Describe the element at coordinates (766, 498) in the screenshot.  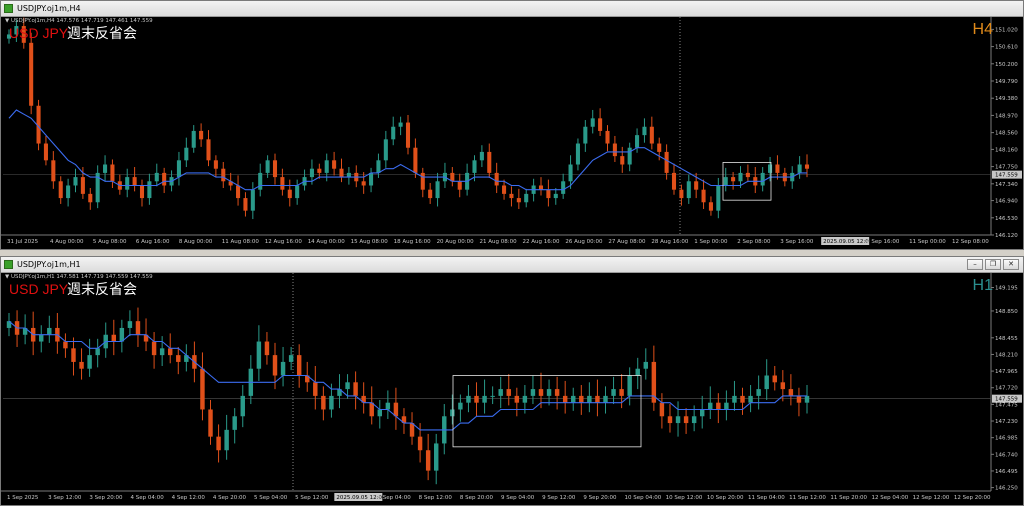
I see `time-label: 11 Sep 04:00` at that location.